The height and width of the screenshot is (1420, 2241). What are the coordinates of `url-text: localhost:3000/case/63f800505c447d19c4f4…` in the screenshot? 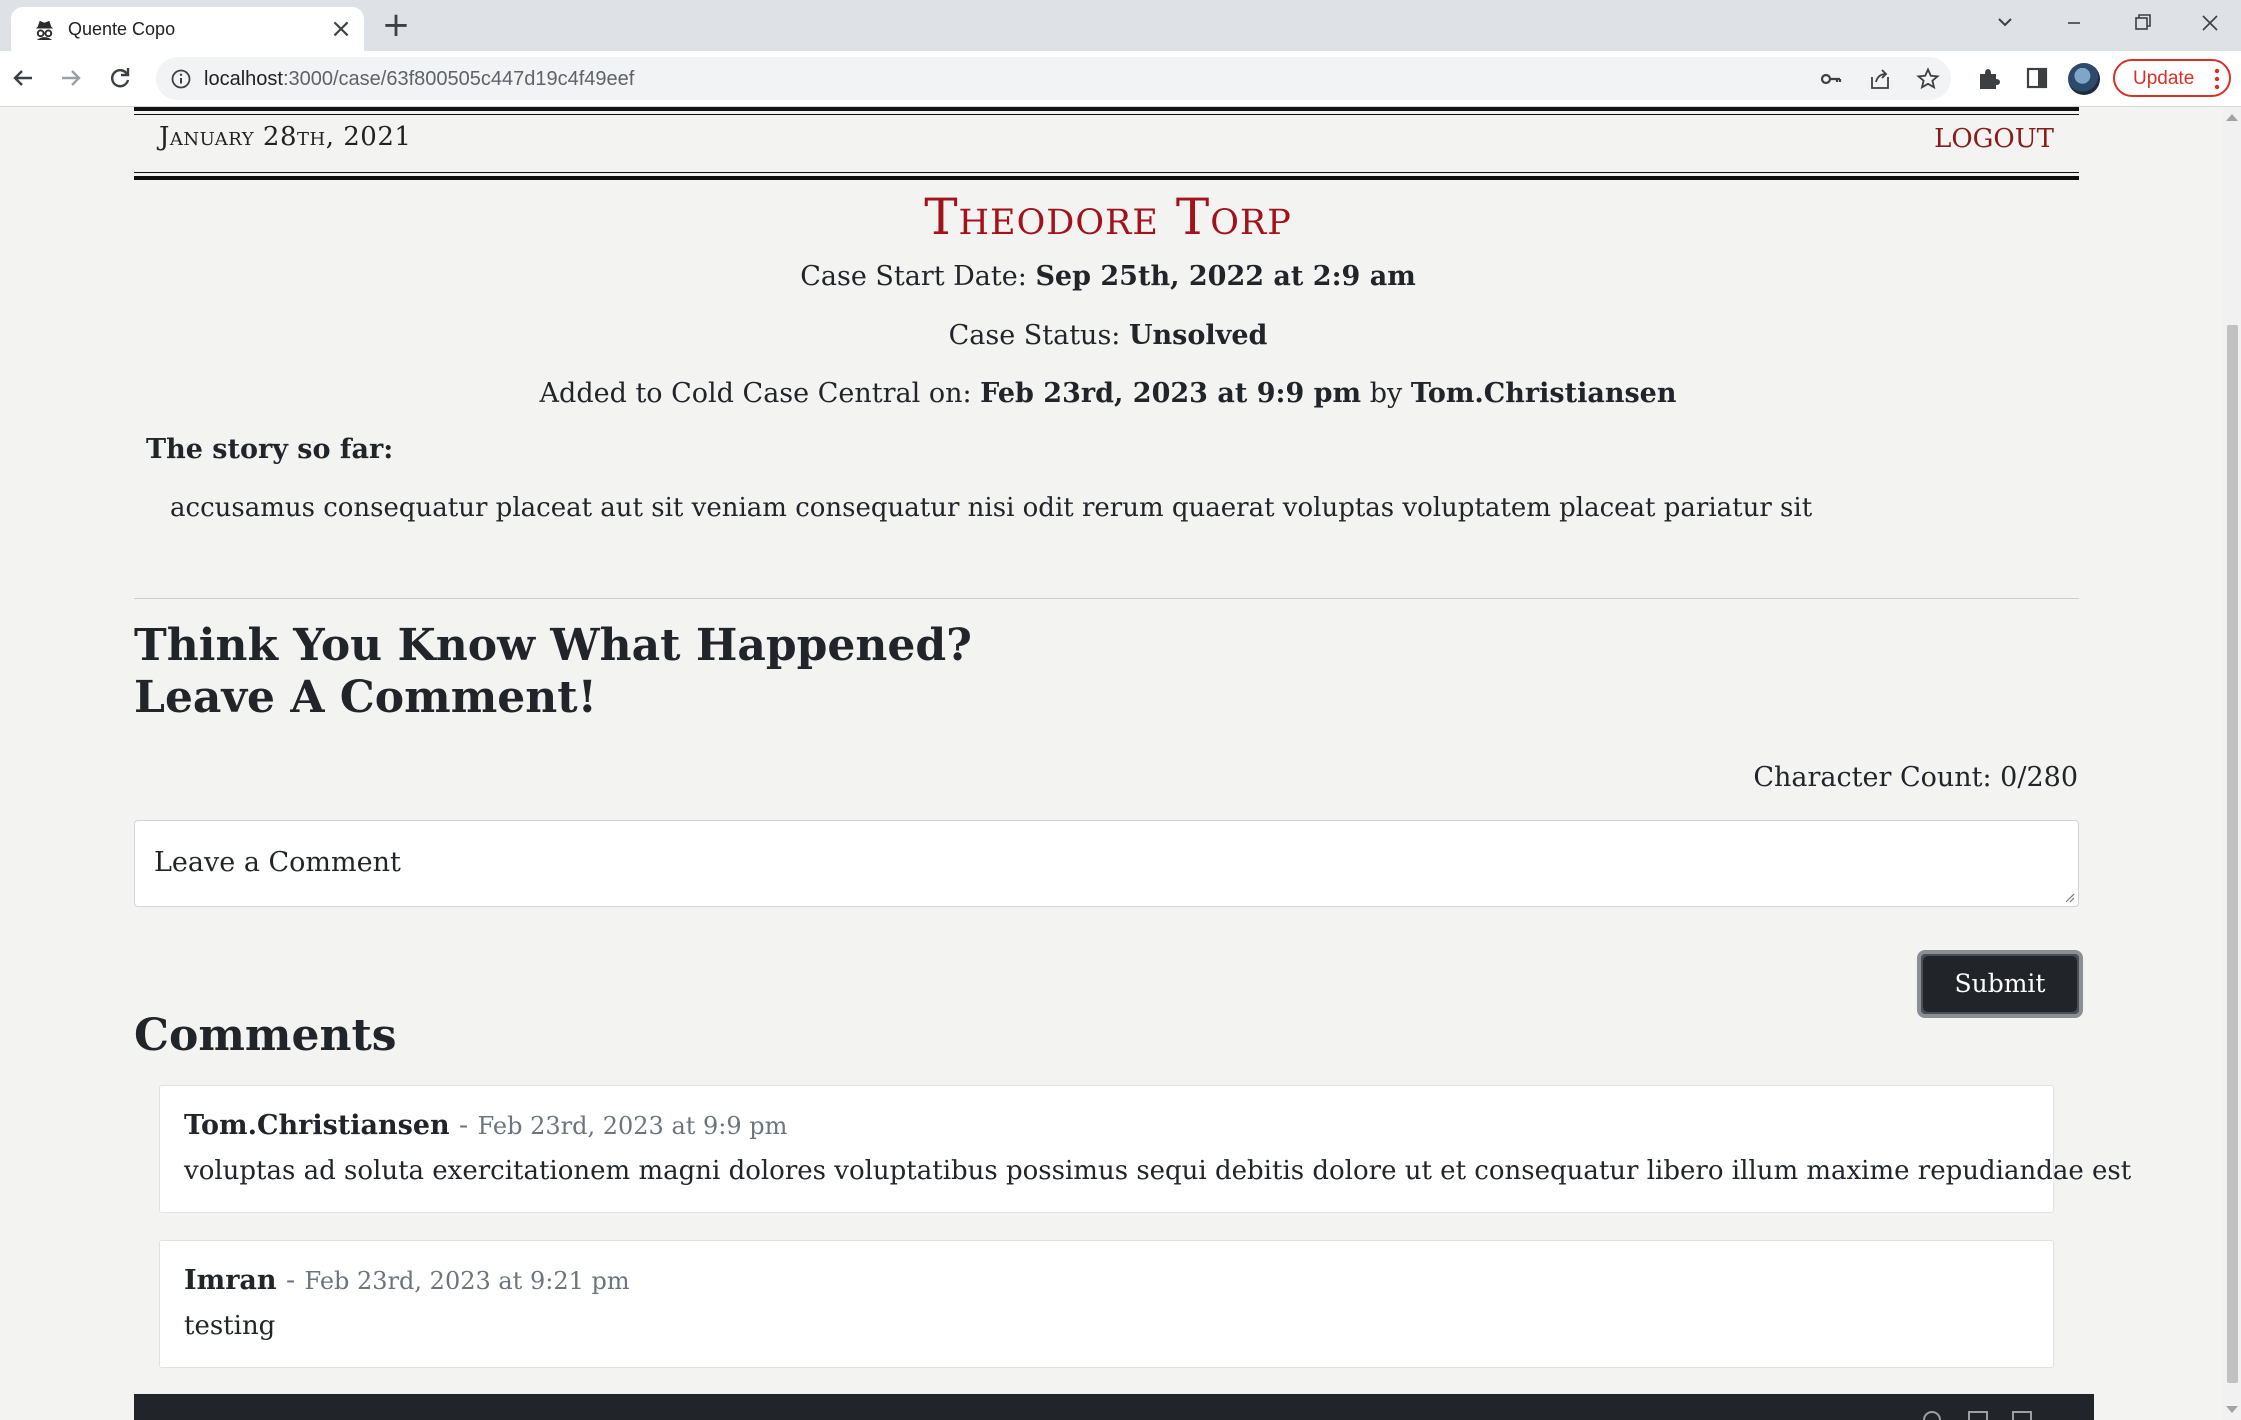 It's located at (419, 79).